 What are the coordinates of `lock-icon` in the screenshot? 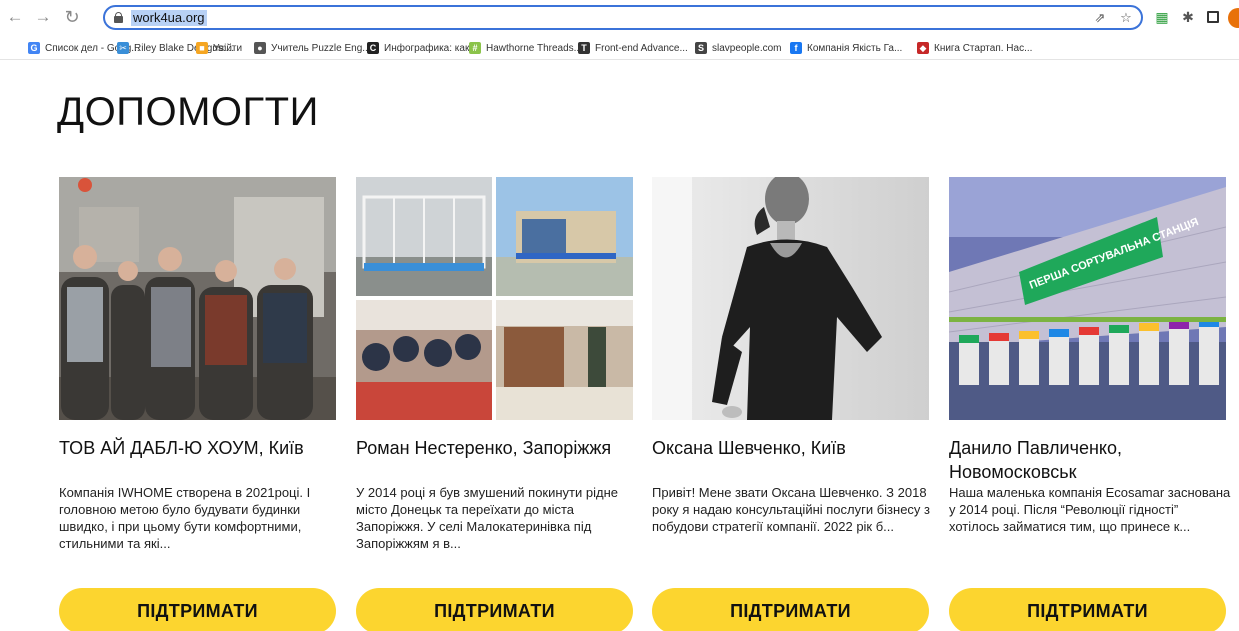 It's located at (118, 17).